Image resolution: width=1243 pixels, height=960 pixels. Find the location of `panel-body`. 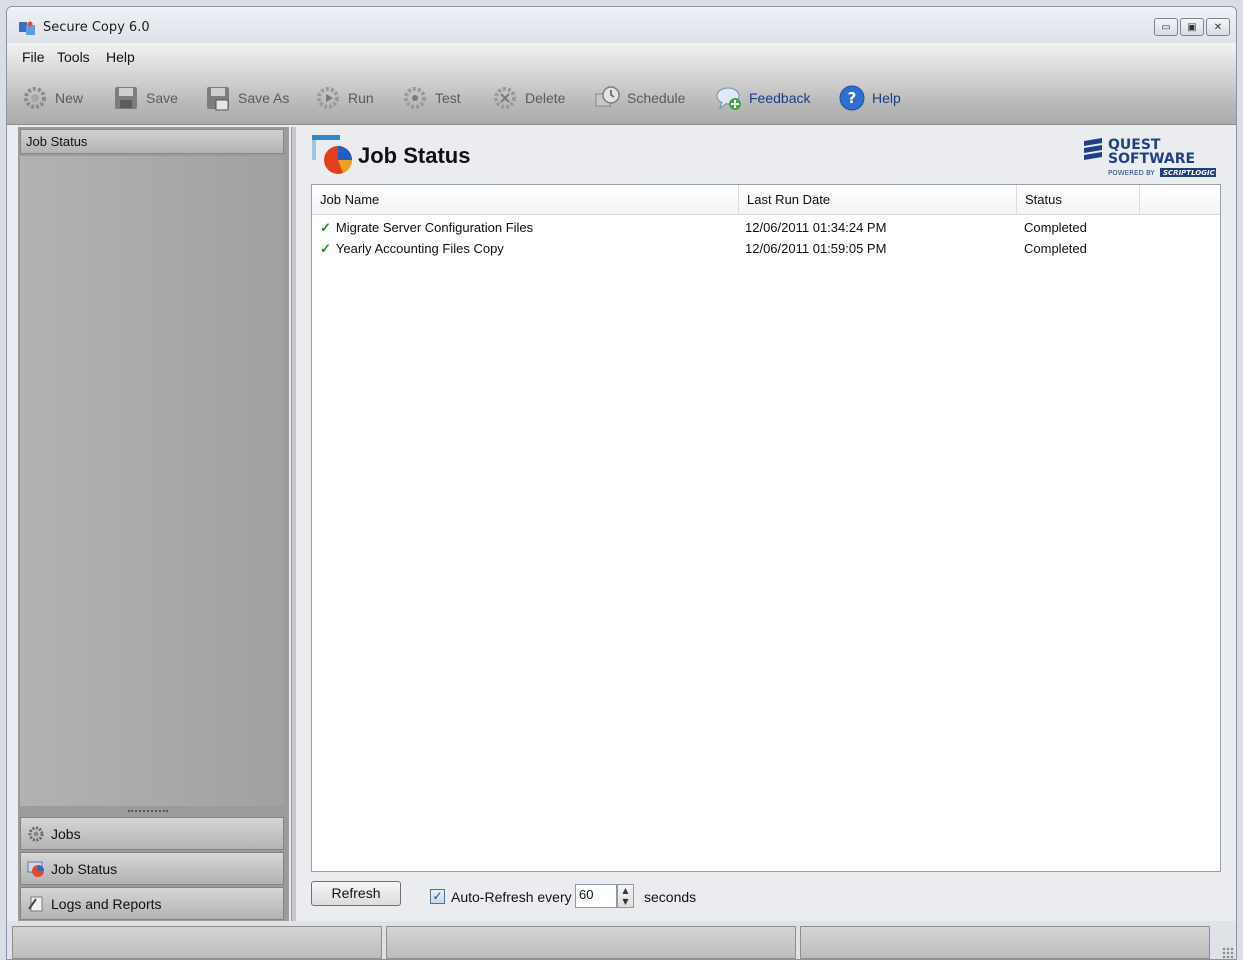

panel-body is located at coordinates (152, 481).